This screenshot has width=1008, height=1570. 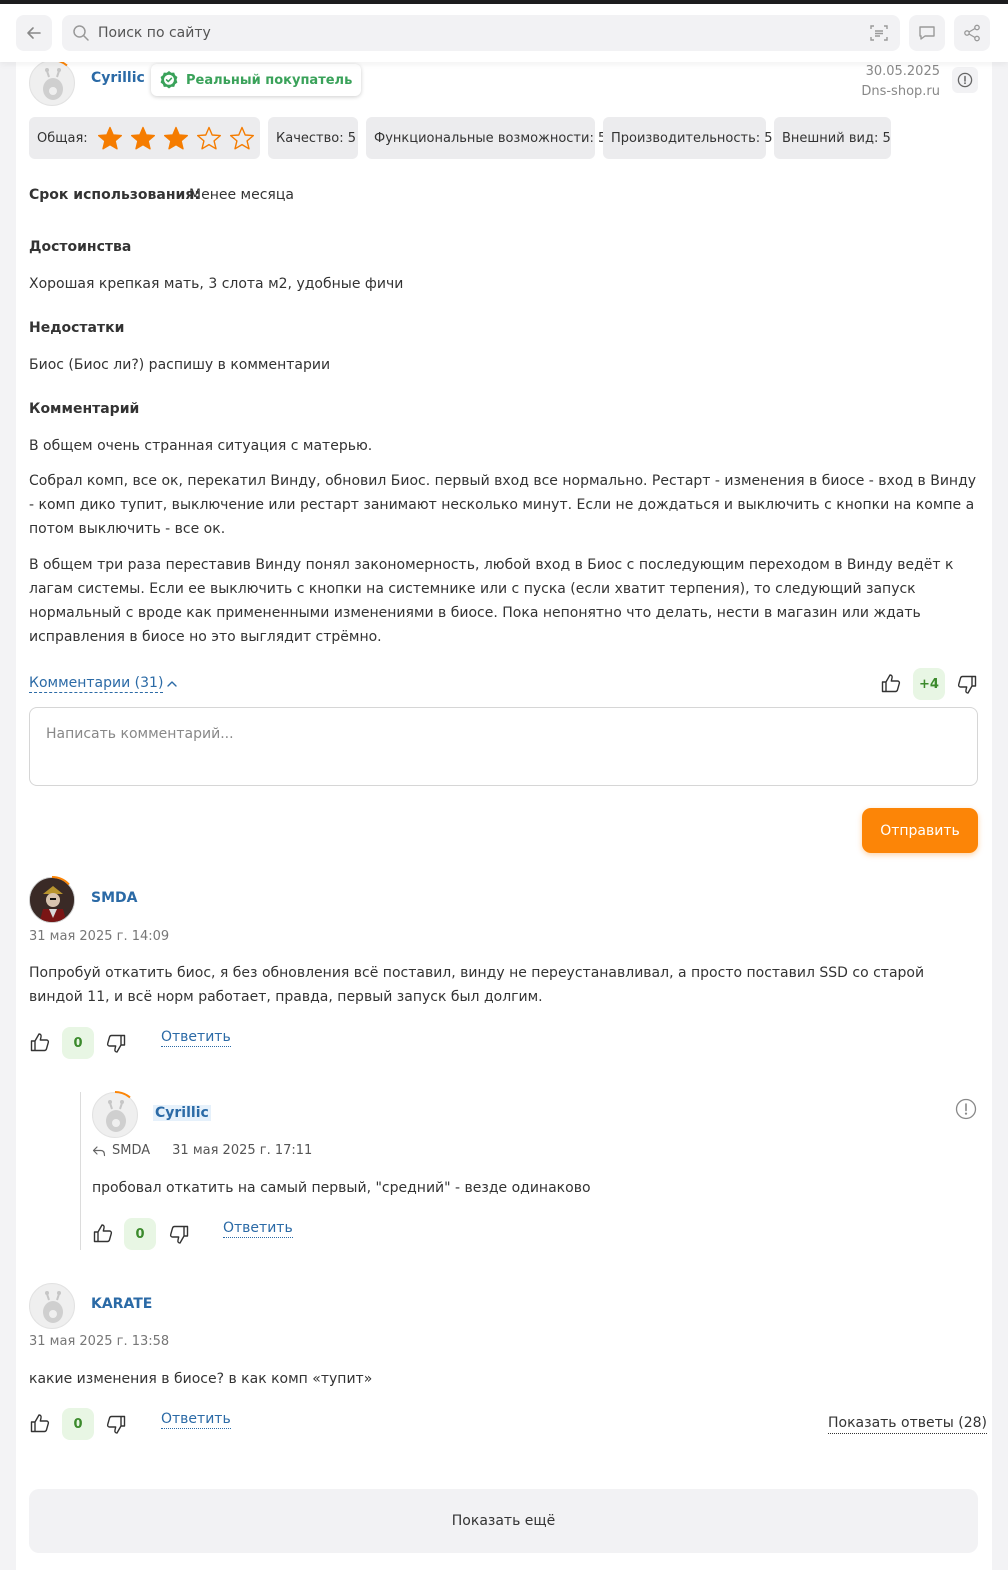 What do you see at coordinates (99, 936) in the screenshot?
I see `comment-date: 31 мая 2025 г. 14:09` at bounding box center [99, 936].